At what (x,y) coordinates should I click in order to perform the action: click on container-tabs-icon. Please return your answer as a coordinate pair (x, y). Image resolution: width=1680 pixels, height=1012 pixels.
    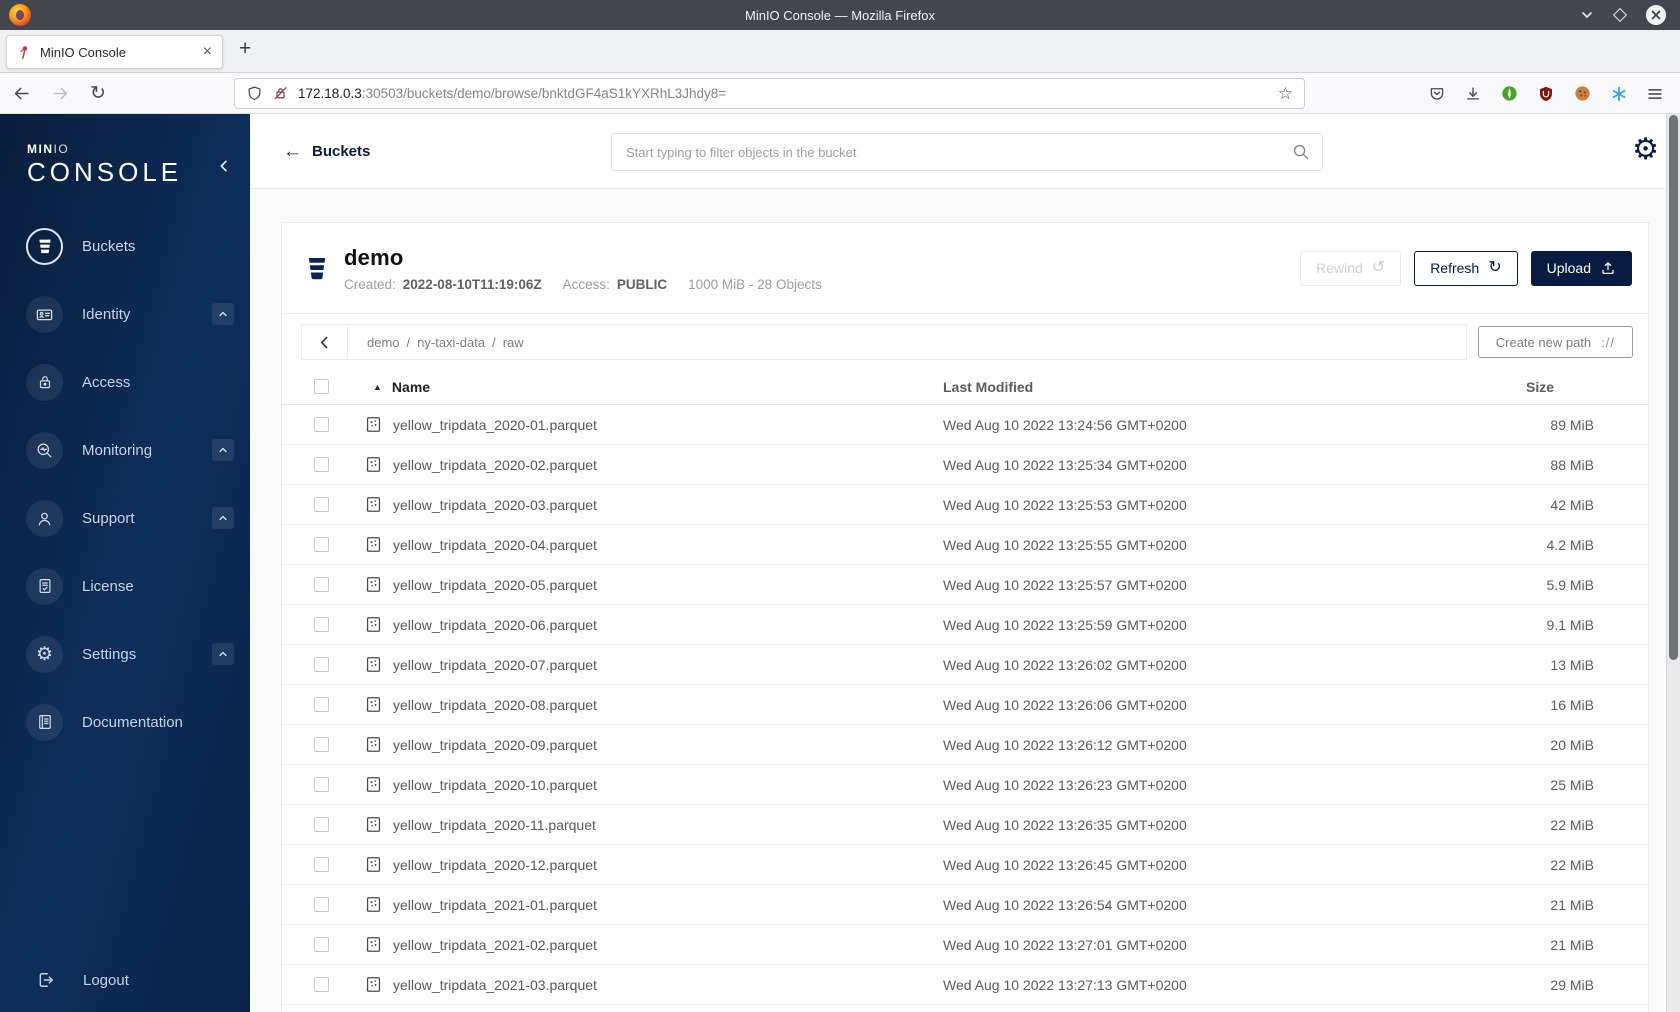
    Looking at the image, I should click on (1619, 94).